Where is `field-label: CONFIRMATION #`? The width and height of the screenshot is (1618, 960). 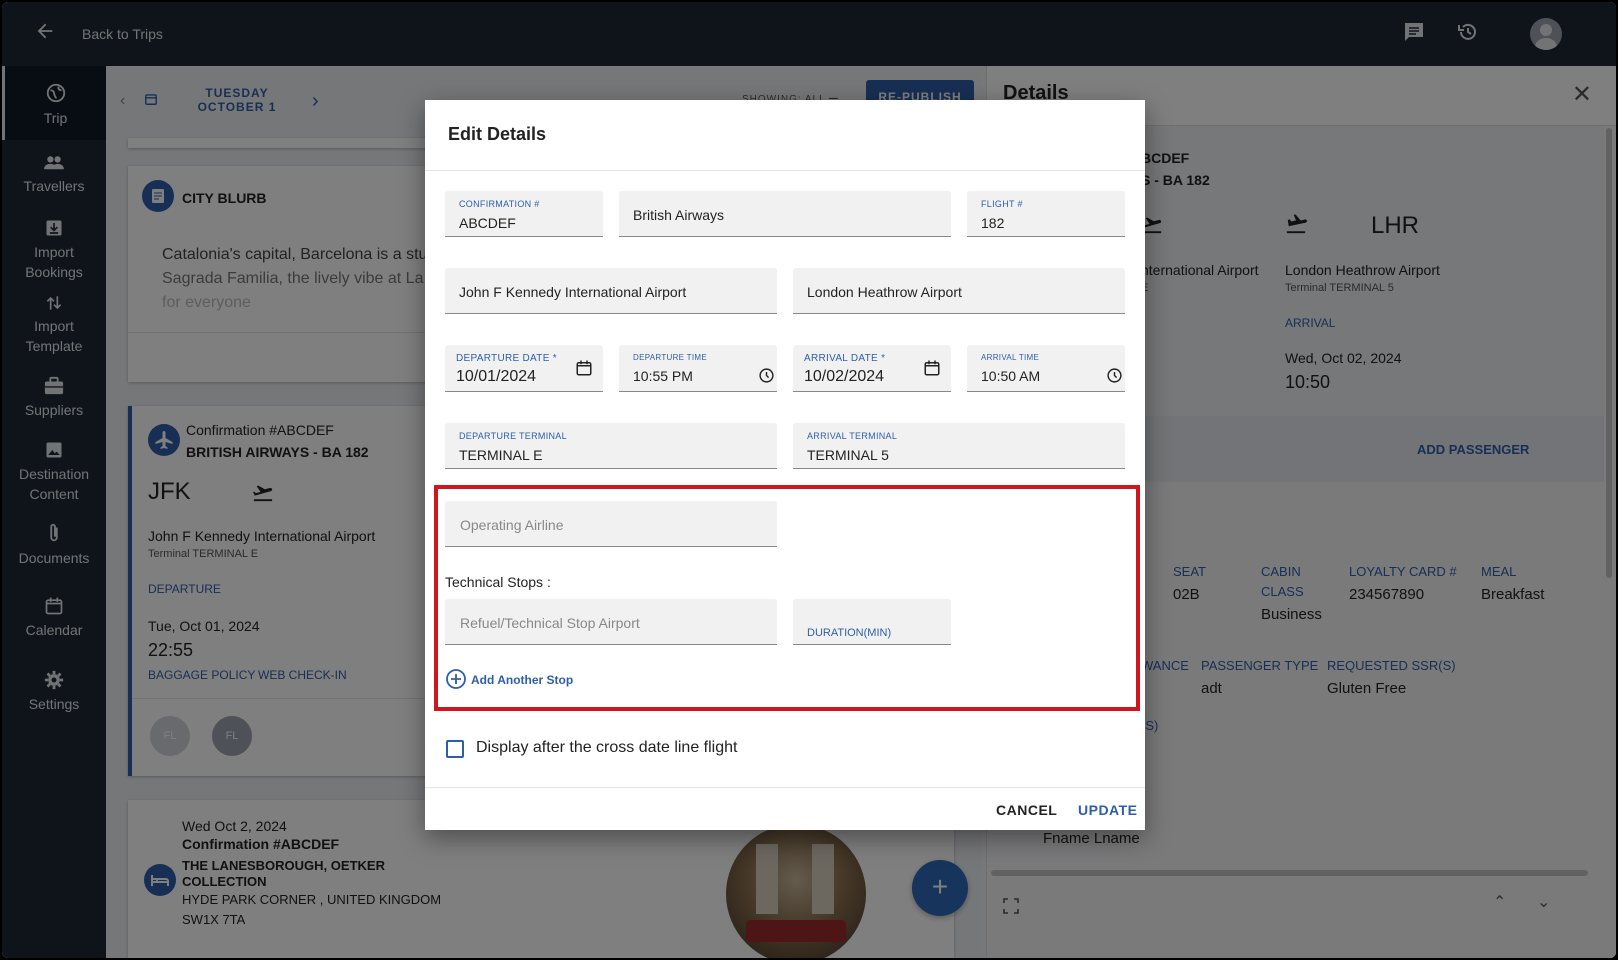
field-label: CONFIRMATION # is located at coordinates (499, 204).